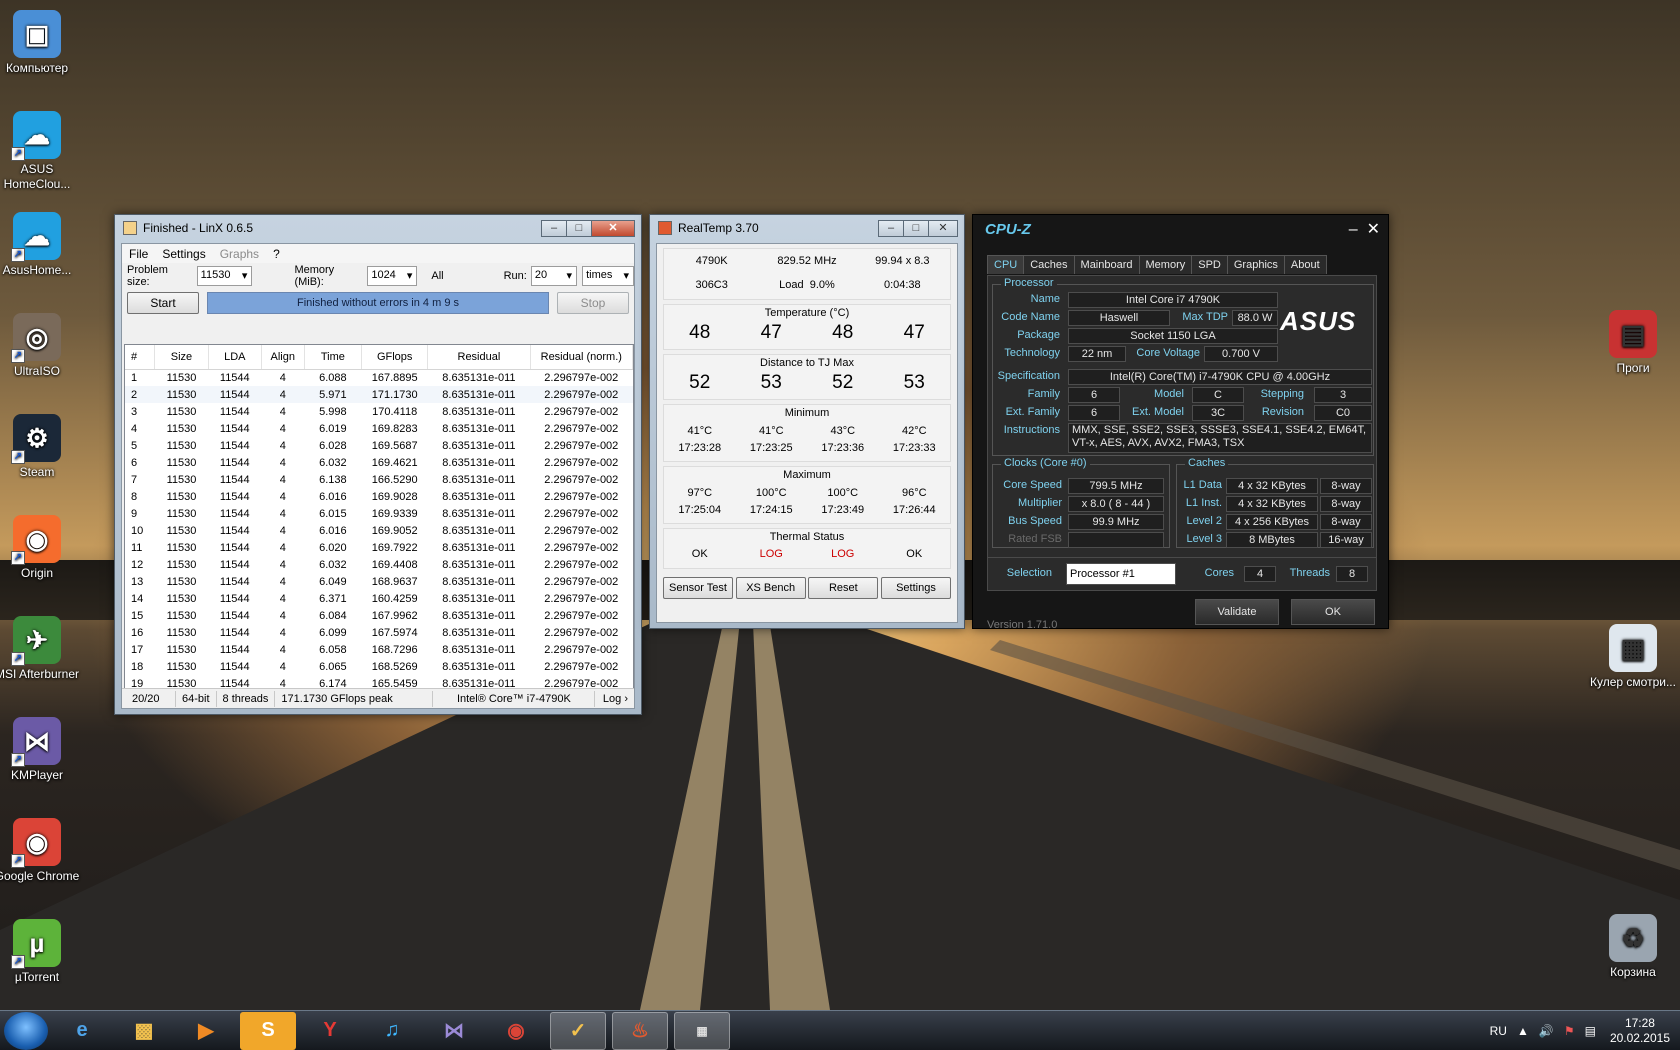 Image resolution: width=1680 pixels, height=1050 pixels. Describe the element at coordinates (40, 750) in the screenshot. I see `desktop-shortcut: ⋈ ↗ KMPlayer` at that location.